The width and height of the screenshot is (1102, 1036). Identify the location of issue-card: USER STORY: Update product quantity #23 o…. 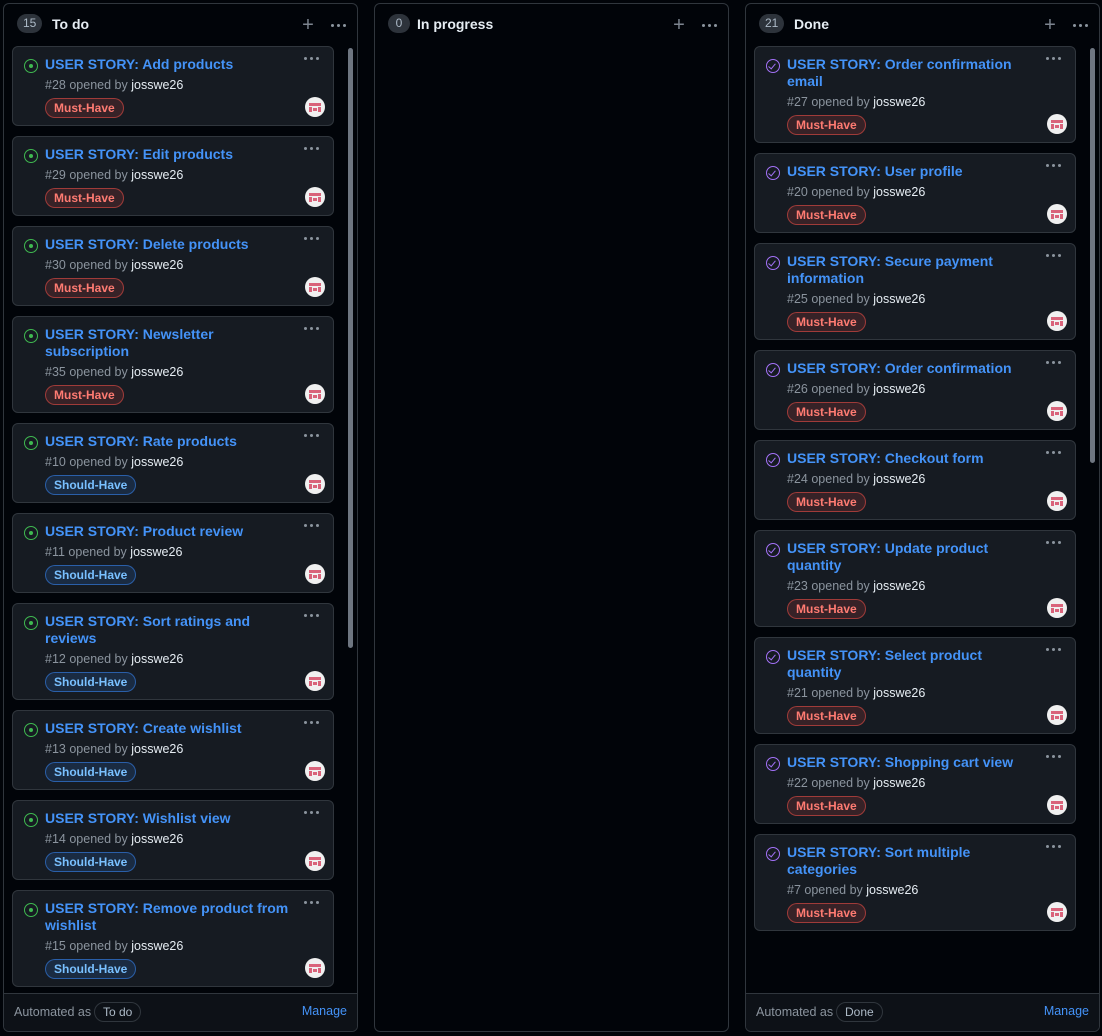
(915, 578).